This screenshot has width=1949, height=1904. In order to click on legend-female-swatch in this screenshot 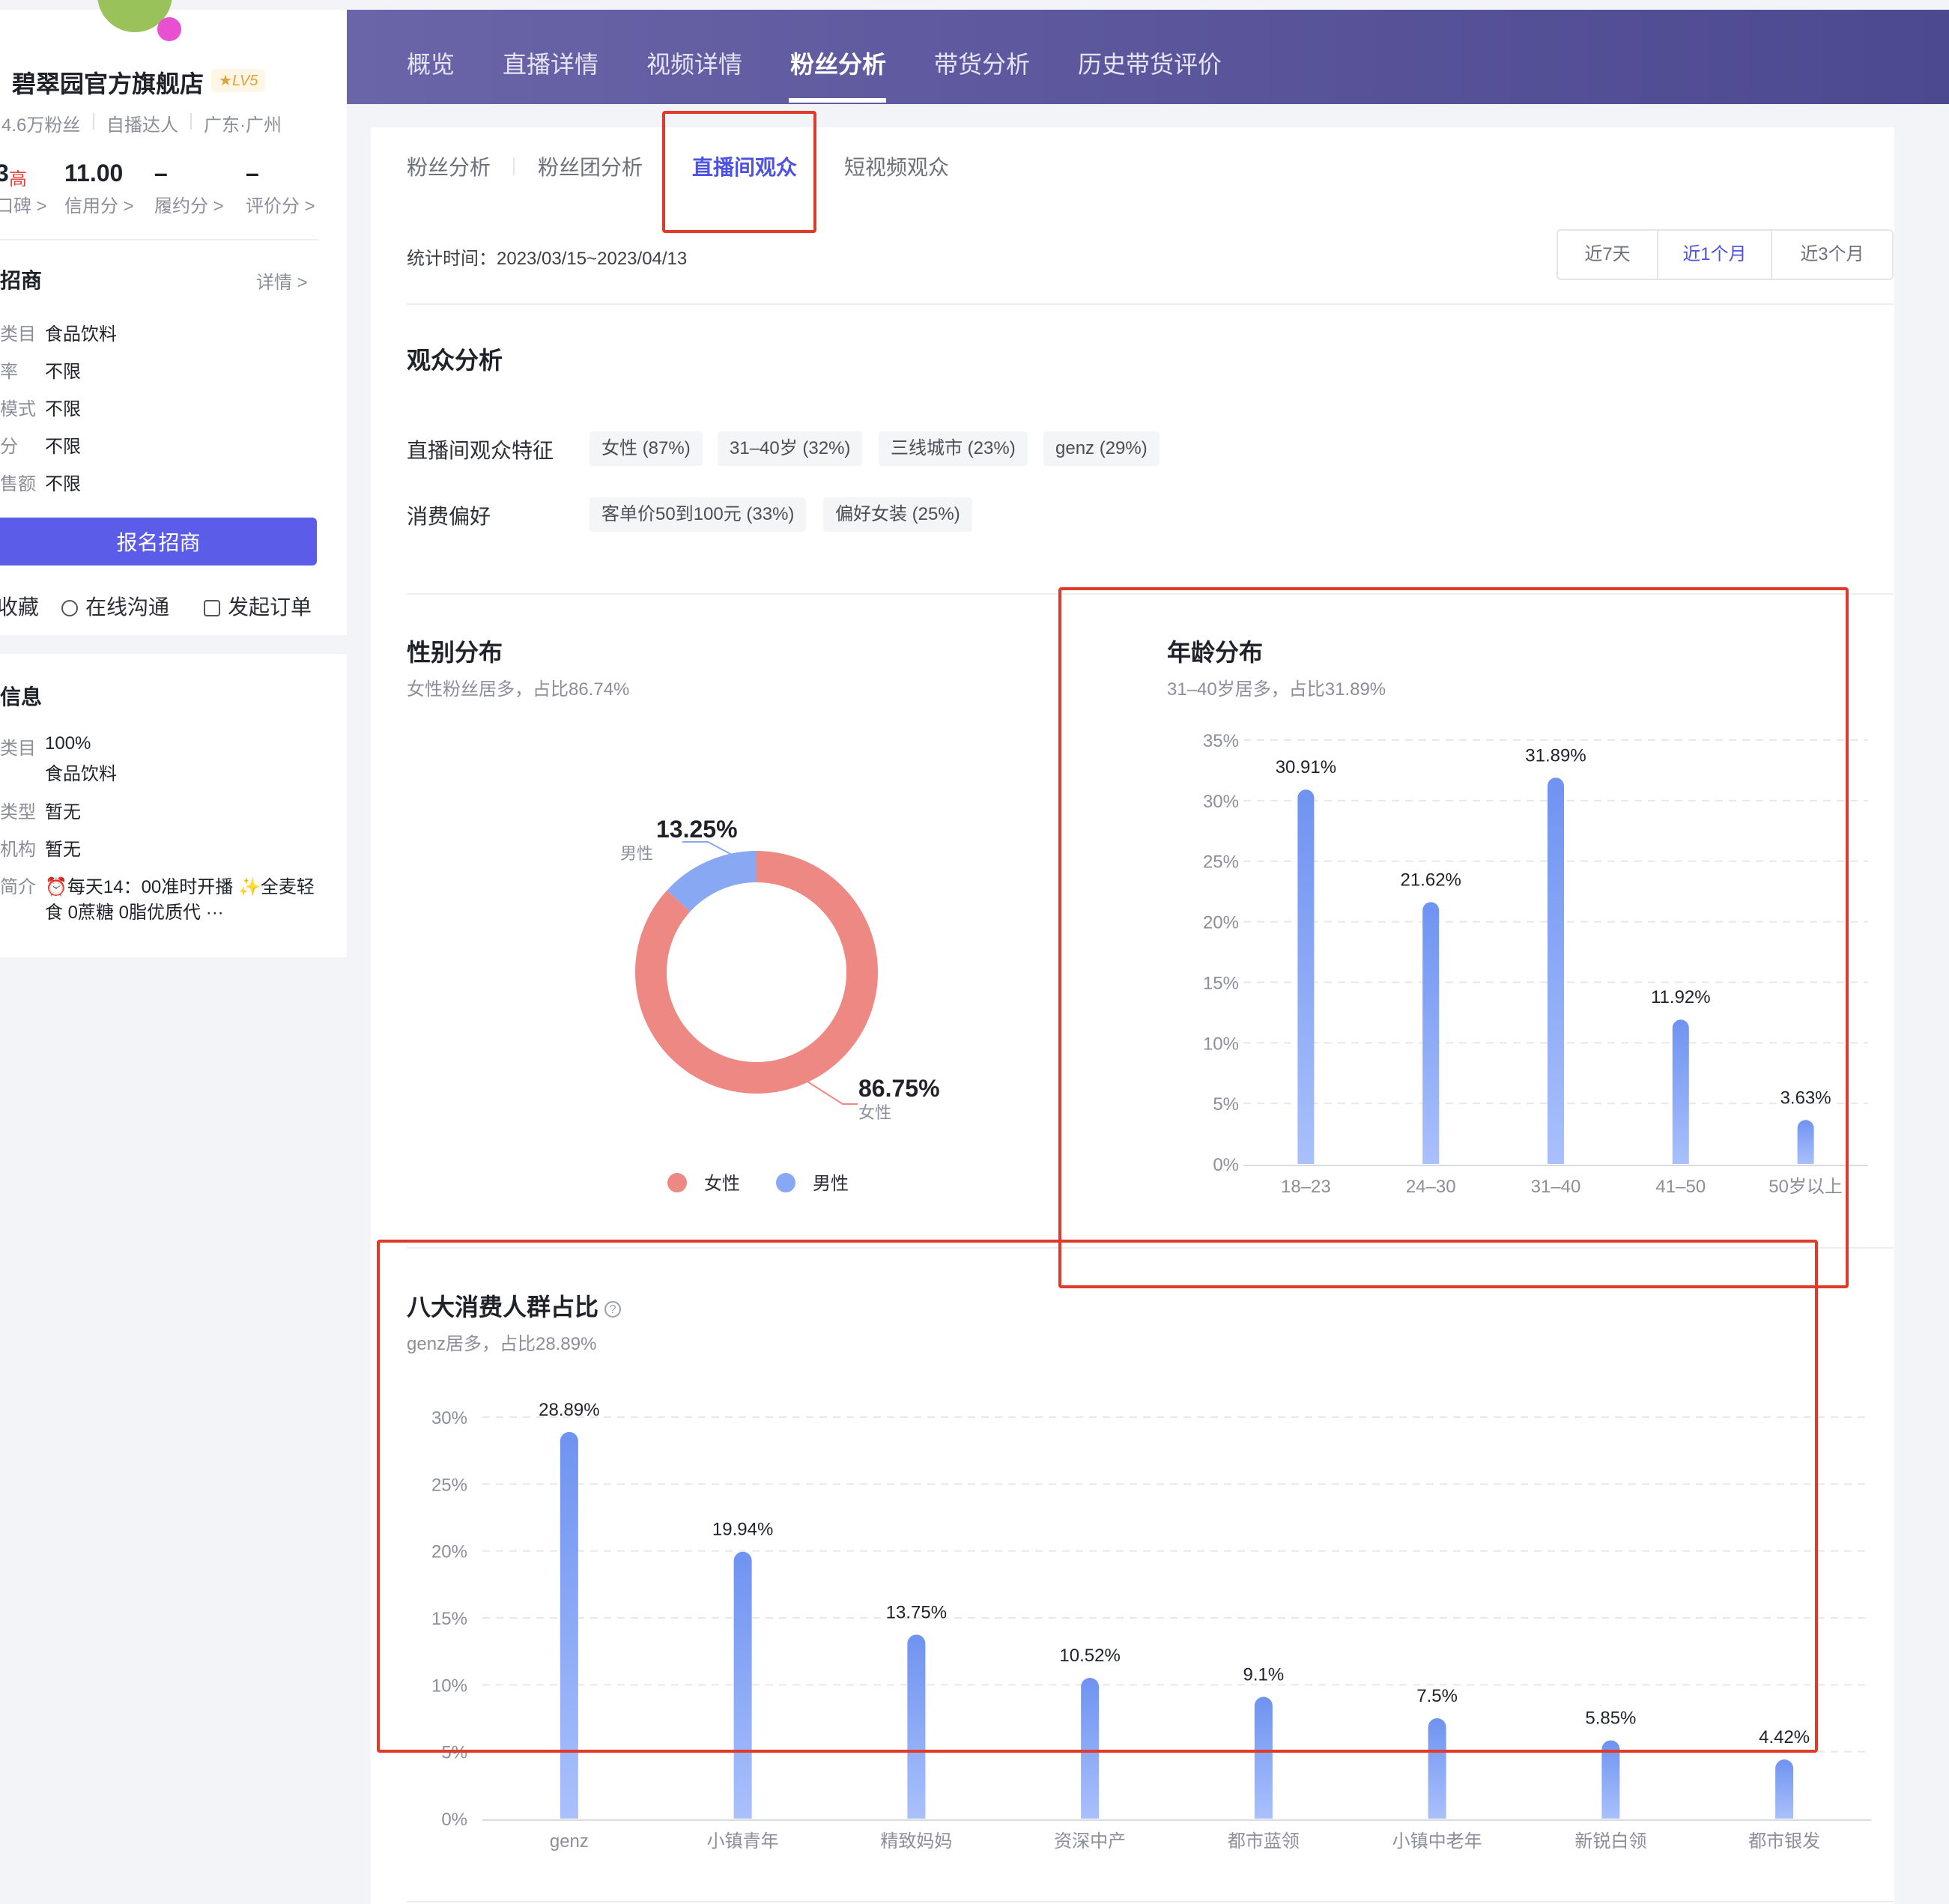, I will do `click(677, 1182)`.